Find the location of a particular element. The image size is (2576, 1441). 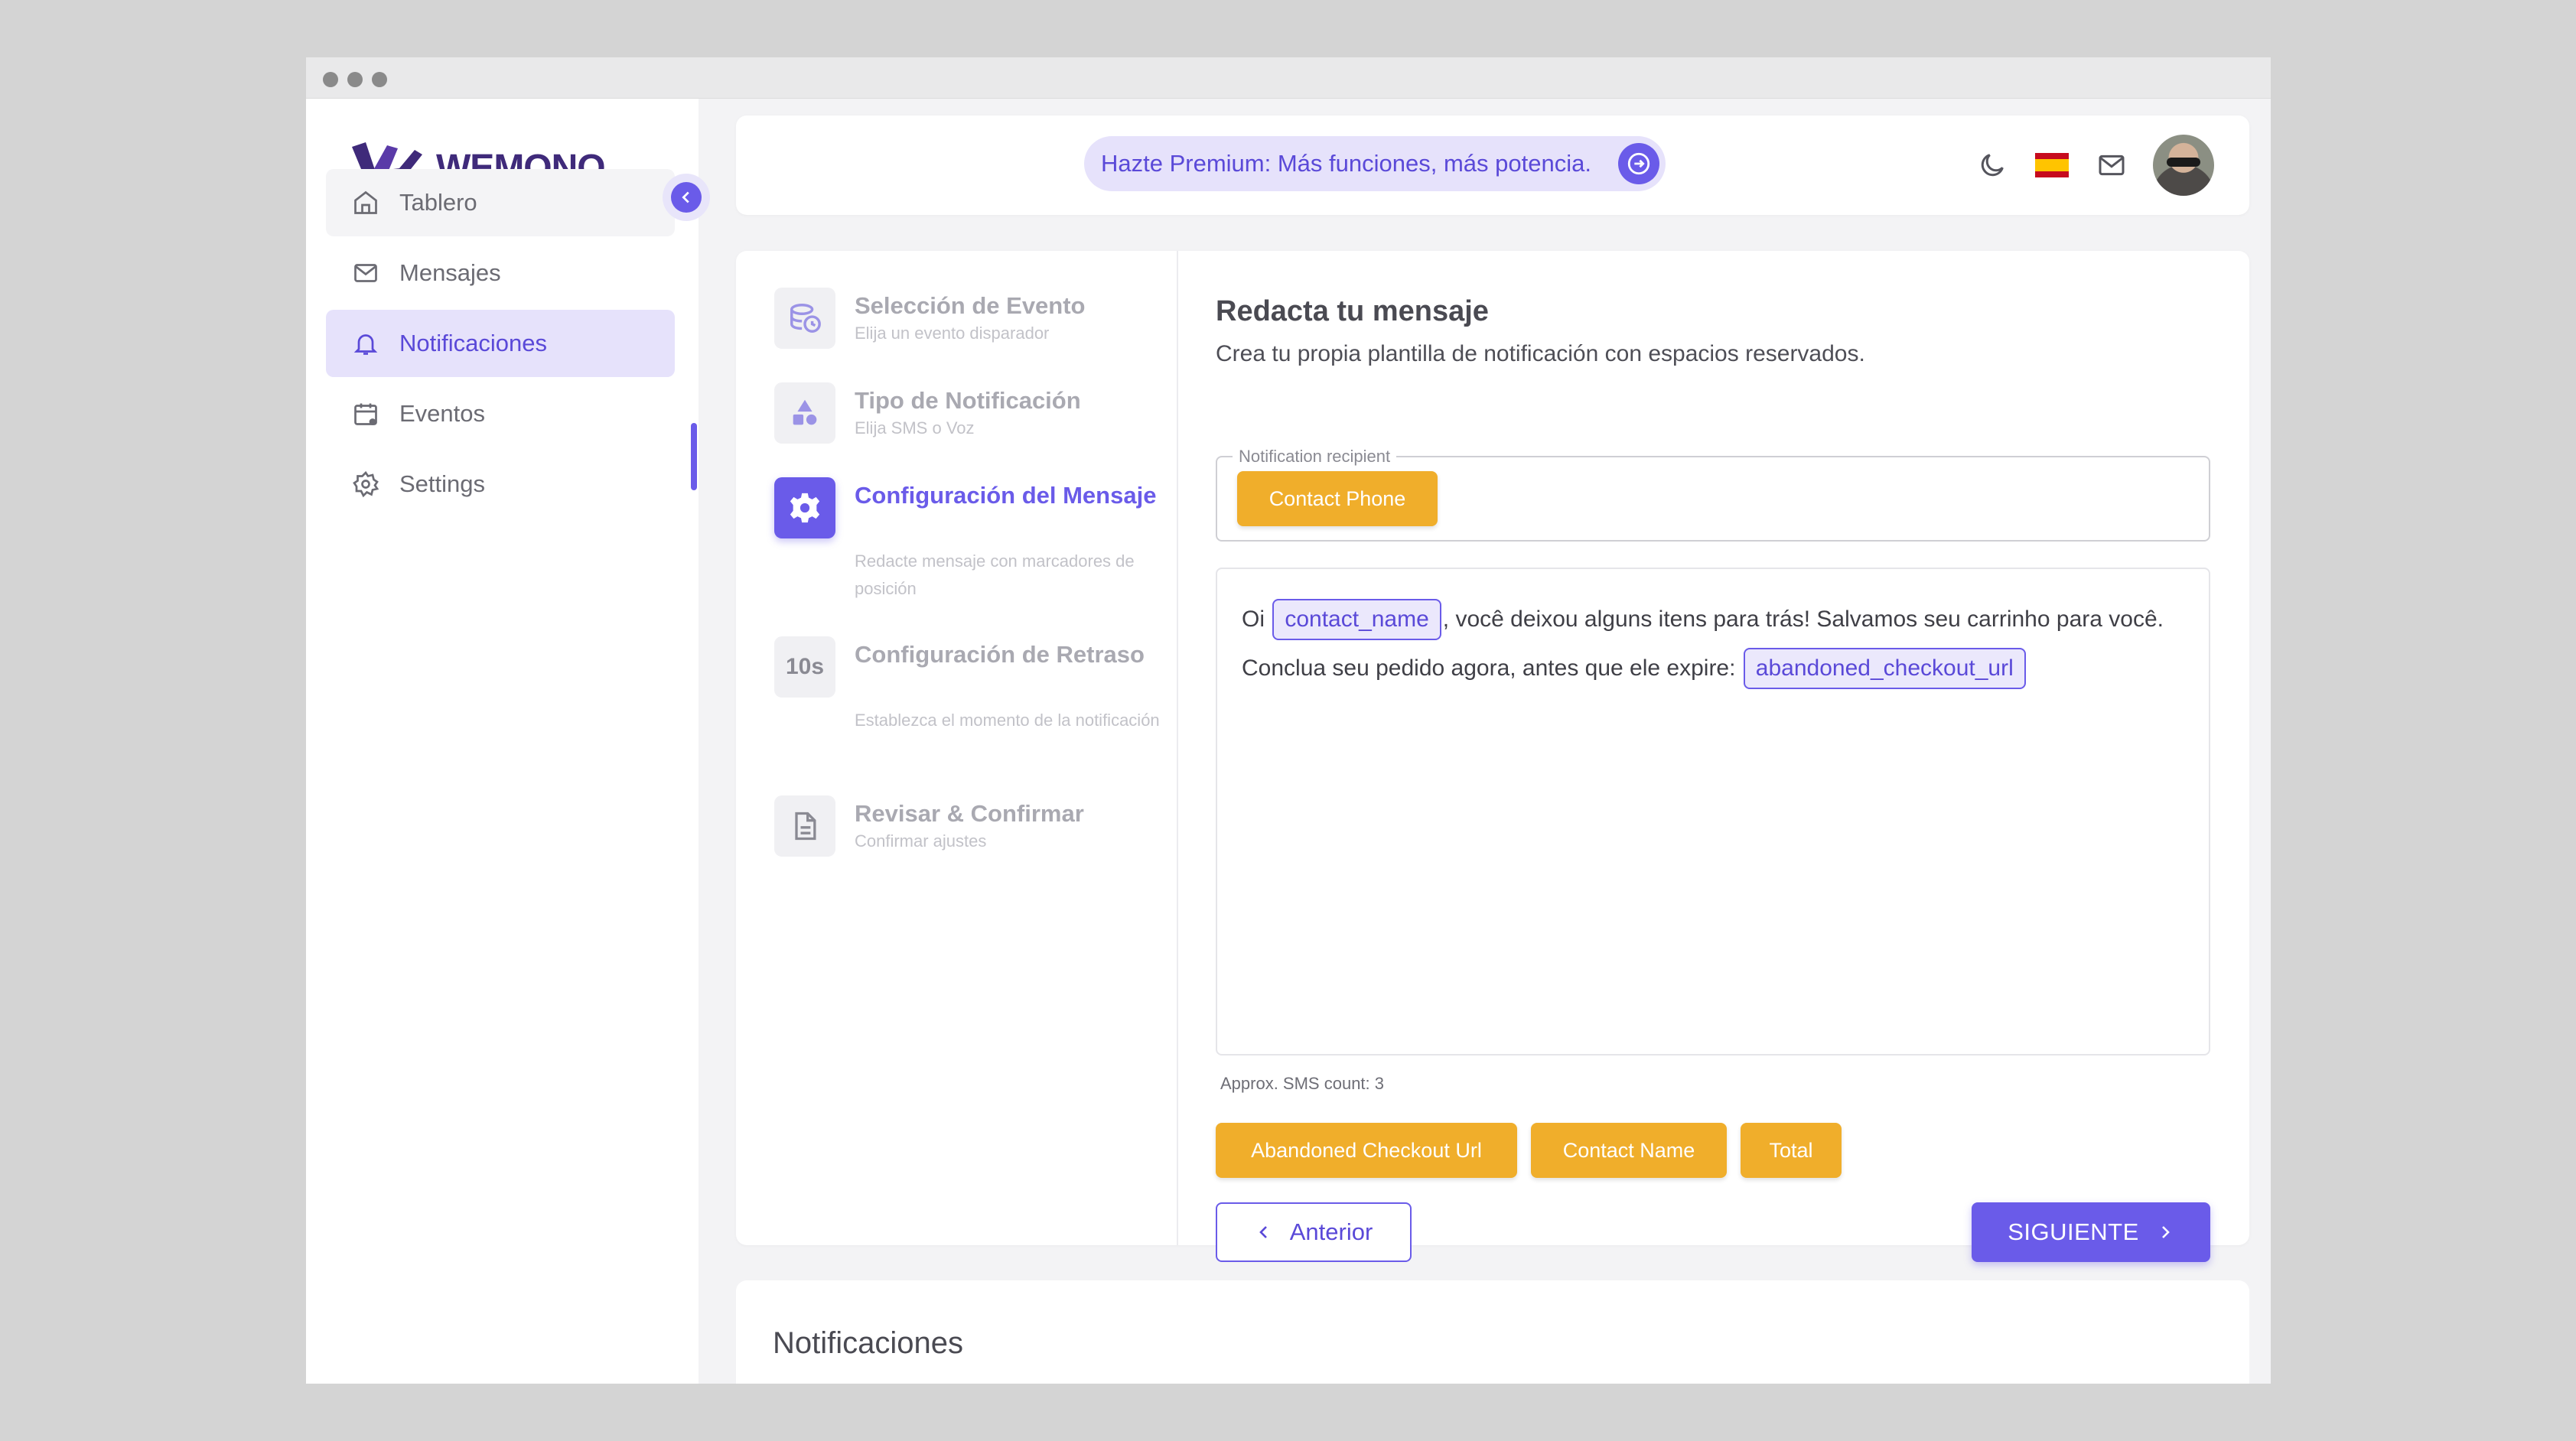

window-titlebar is located at coordinates (1289, 78).